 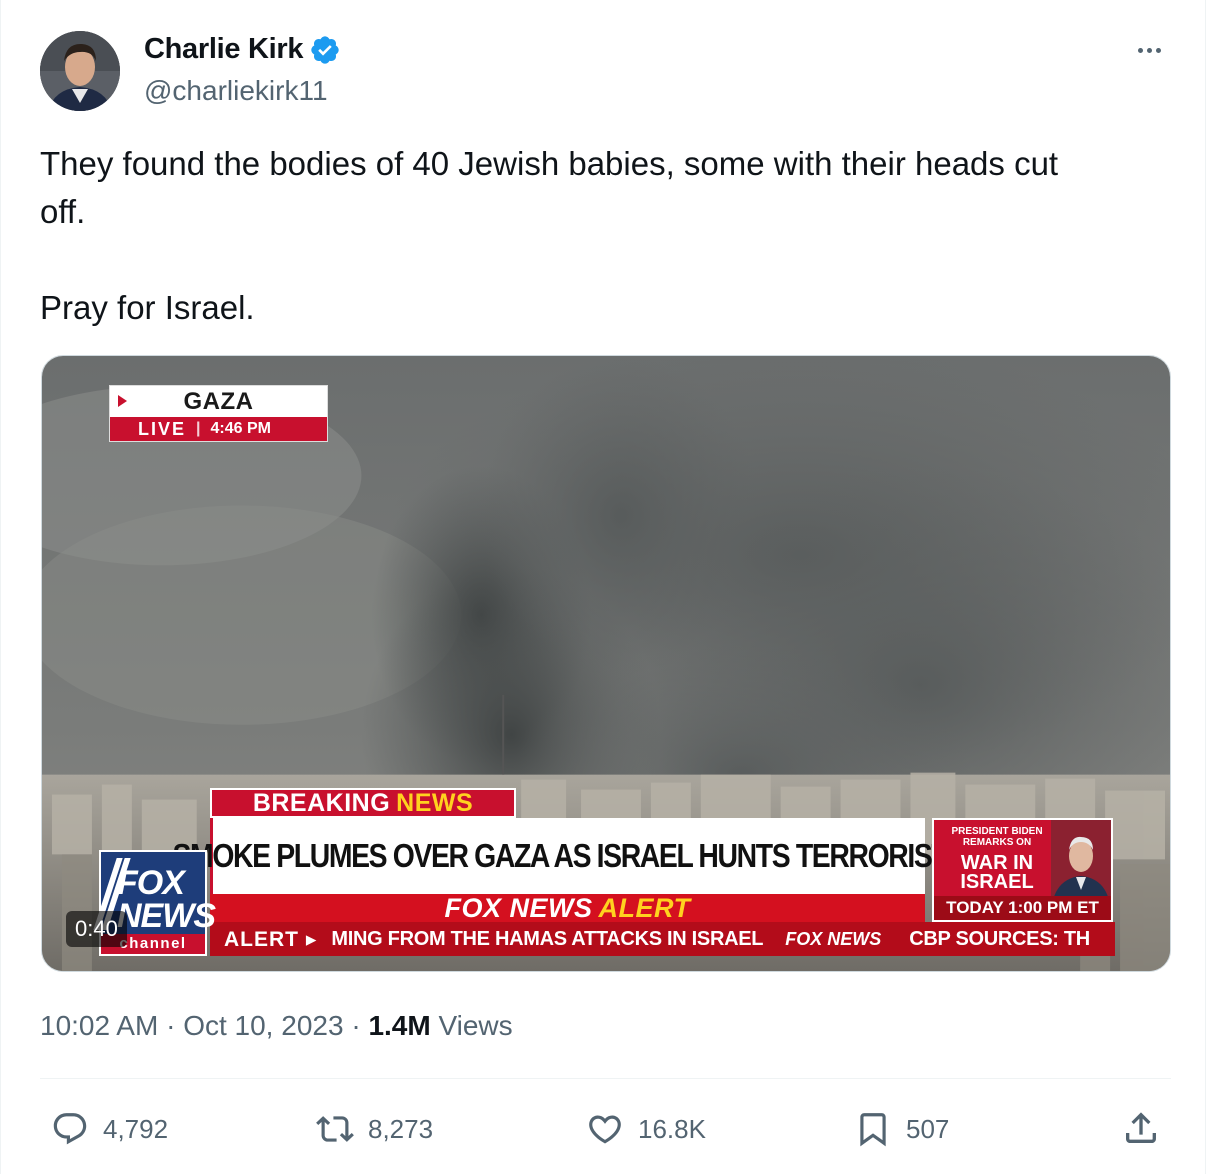 I want to click on tweet-date: Oct 10, 2023, so click(x=263, y=1025).